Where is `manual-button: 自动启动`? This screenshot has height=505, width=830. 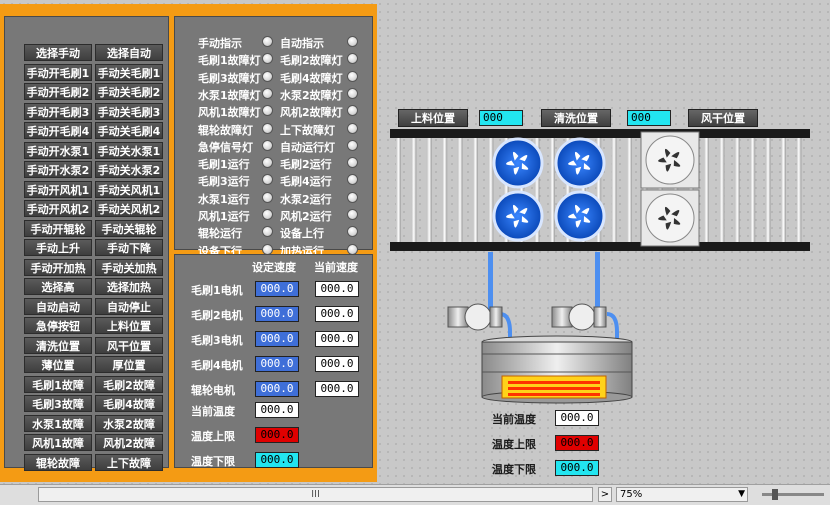 manual-button: 自动启动 is located at coordinates (58, 306).